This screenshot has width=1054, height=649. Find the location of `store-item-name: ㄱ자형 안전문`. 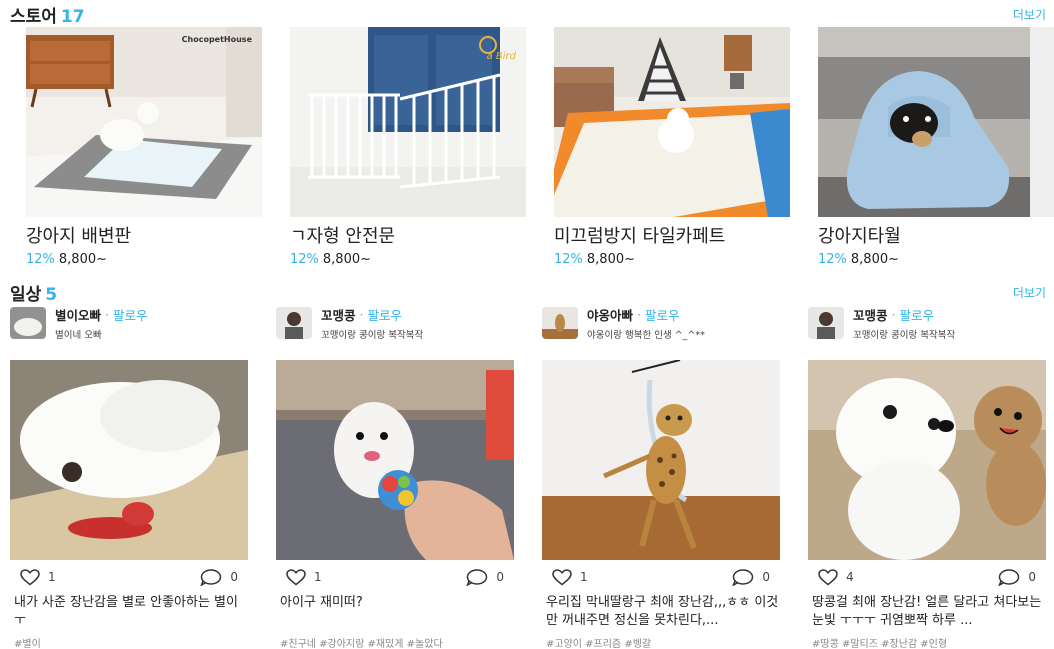

store-item-name: ㄱ자형 안전문 is located at coordinates (408, 235).